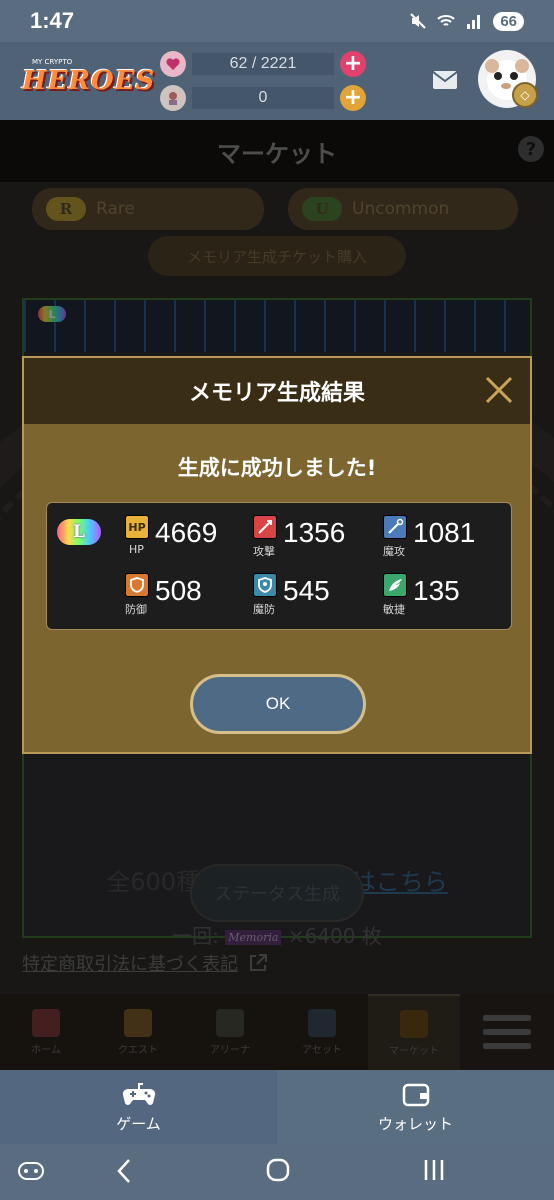 This screenshot has height=1200, width=554. What do you see at coordinates (173, 64) in the screenshot?
I see `heart-icon` at bounding box center [173, 64].